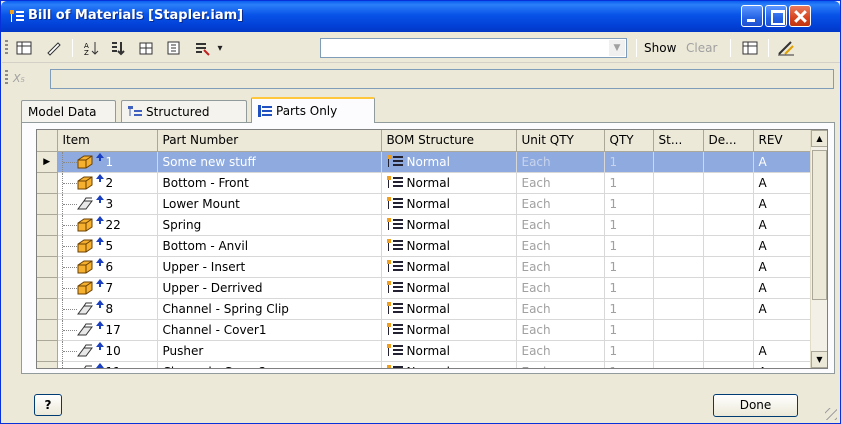 Image resolution: width=841 pixels, height=424 pixels. Describe the element at coordinates (750, 48) in the screenshot. I see `columns-icon` at that location.